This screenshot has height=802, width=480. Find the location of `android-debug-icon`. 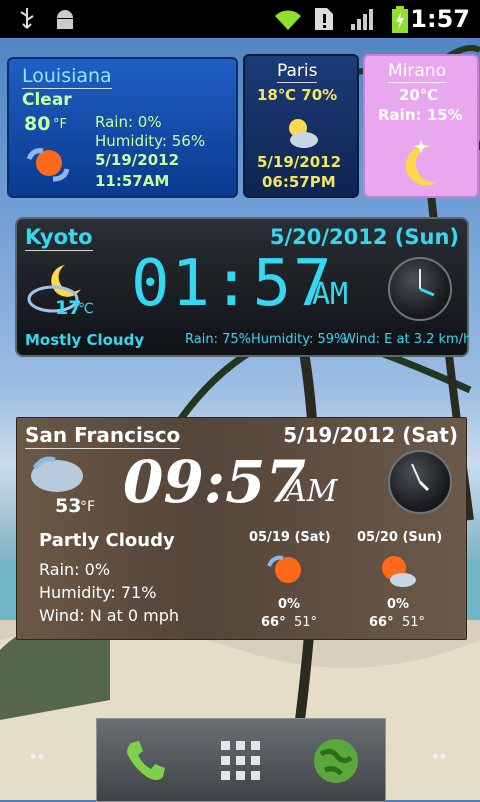

android-debug-icon is located at coordinates (65, 19).